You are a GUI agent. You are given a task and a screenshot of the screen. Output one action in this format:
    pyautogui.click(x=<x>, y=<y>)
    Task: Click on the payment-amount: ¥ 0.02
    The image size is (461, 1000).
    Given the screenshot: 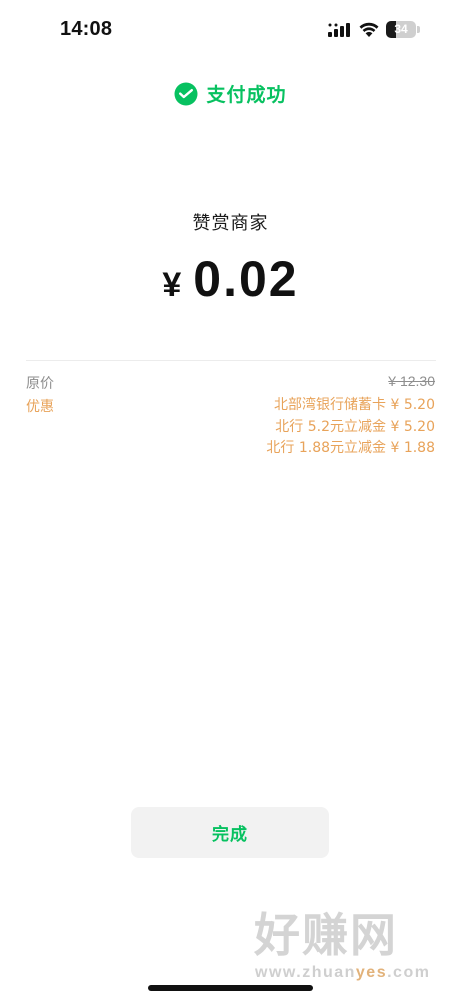 What is the action you would take?
    pyautogui.click(x=230, y=279)
    